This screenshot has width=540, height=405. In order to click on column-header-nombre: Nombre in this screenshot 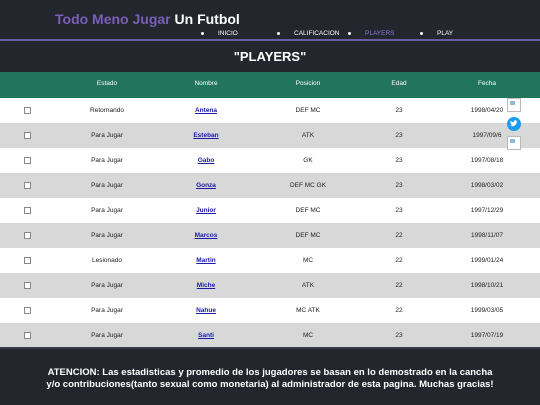, I will do `click(206, 83)`.